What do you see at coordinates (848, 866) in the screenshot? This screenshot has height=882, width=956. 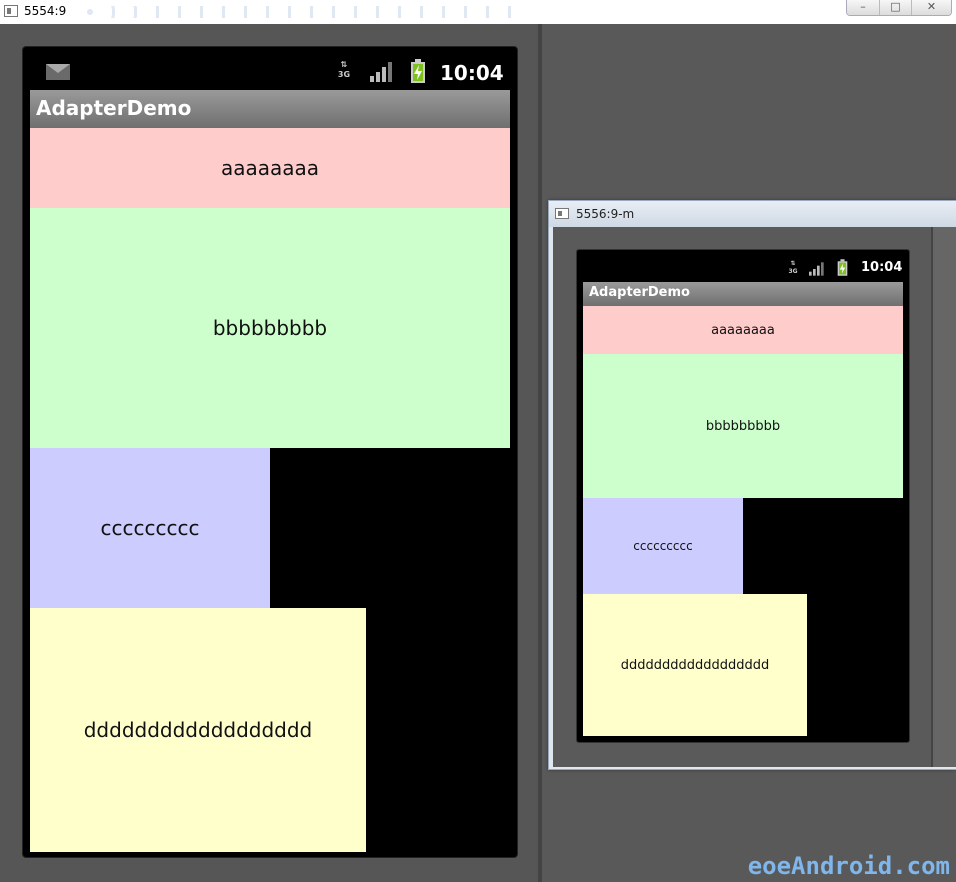 I see `watermark-logo: eoeAndroid.com` at bounding box center [848, 866].